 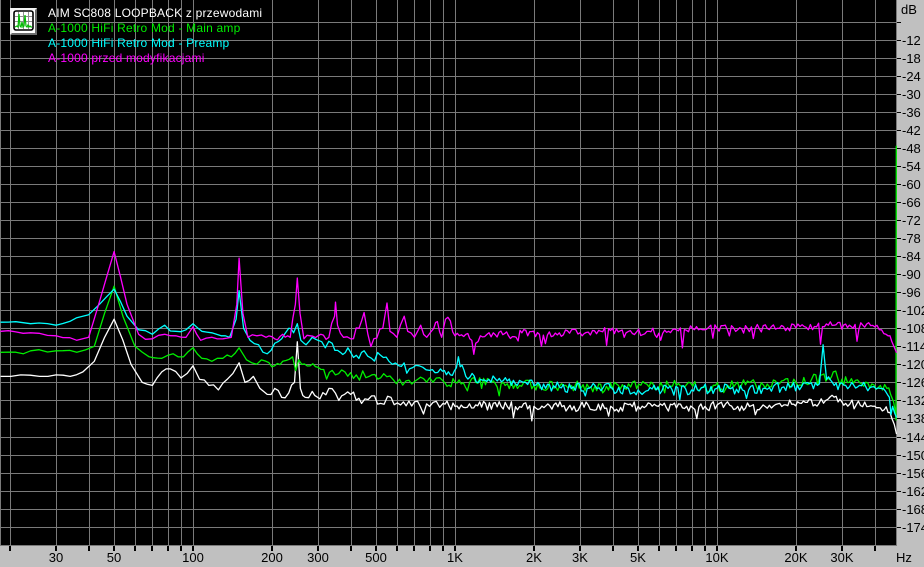 I want to click on y-axis-tick-label: -132, so click(x=913, y=401).